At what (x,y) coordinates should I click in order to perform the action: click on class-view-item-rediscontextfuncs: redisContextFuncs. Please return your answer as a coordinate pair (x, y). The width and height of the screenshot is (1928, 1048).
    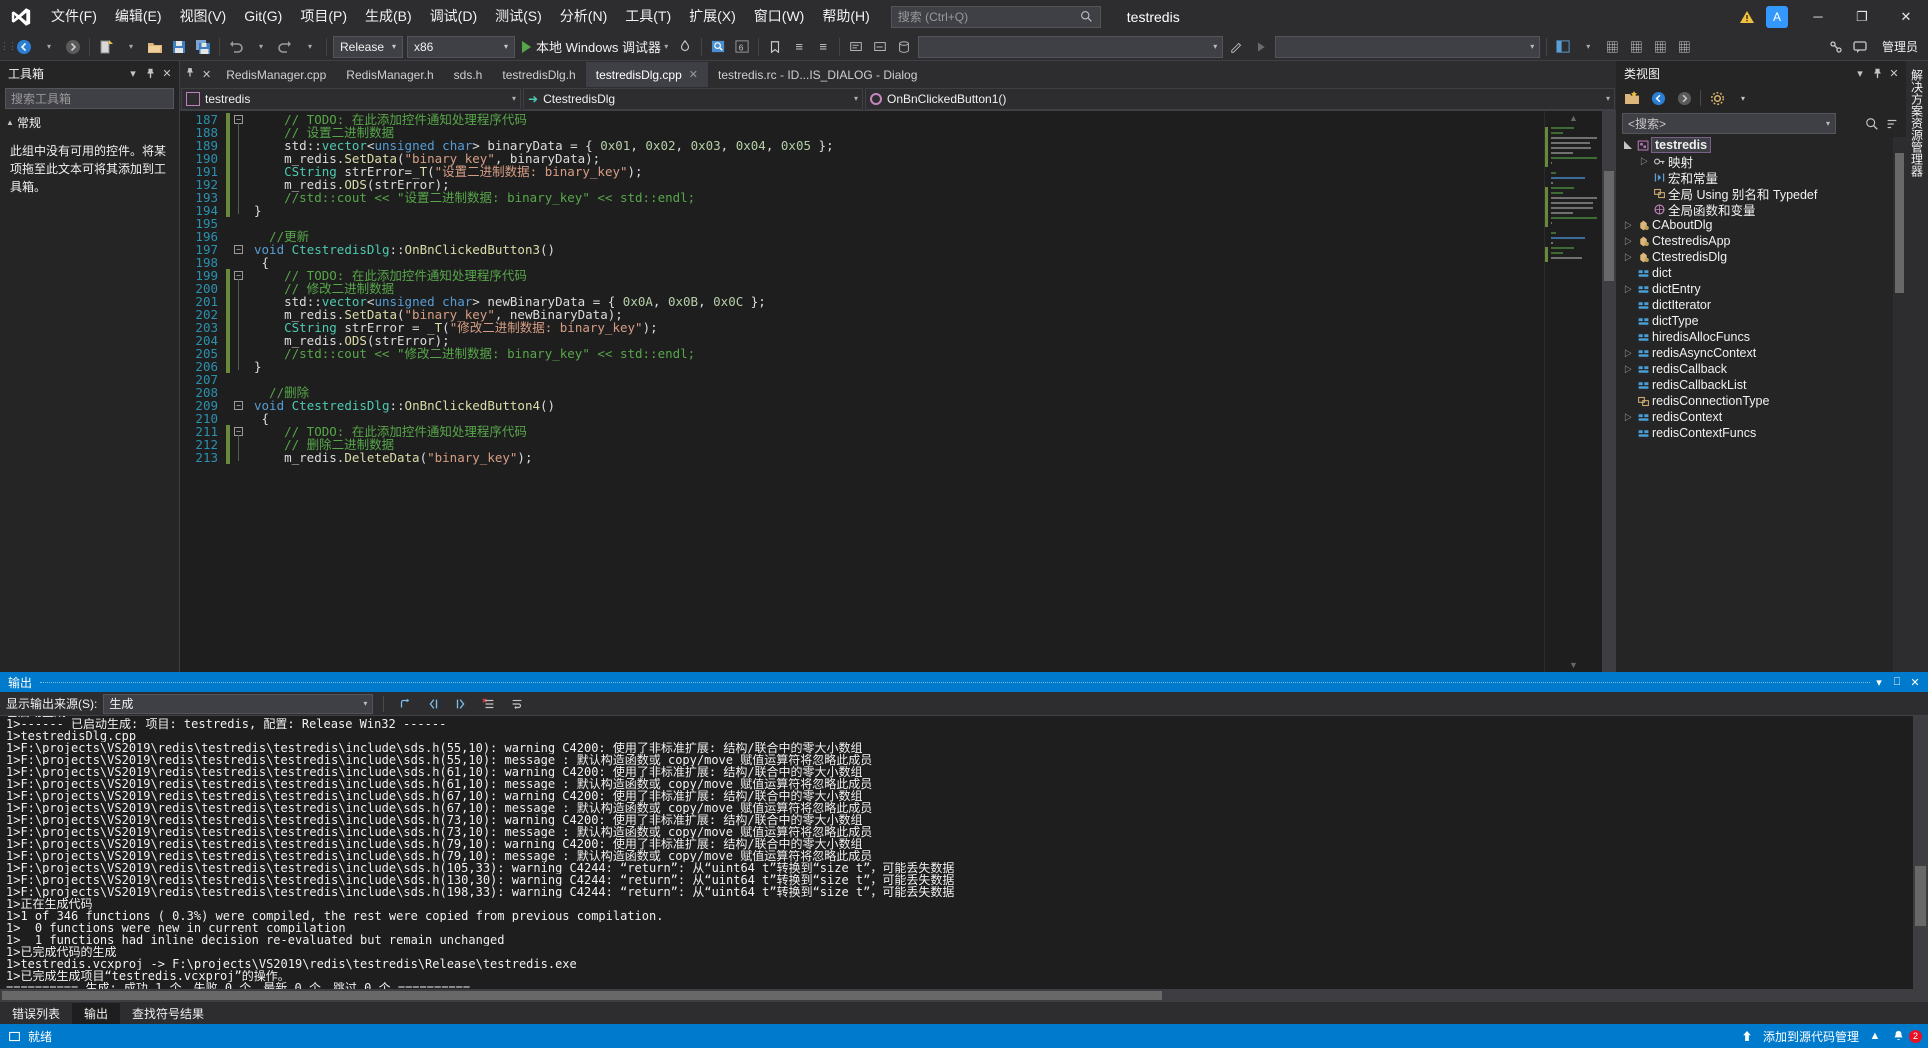
    Looking at the image, I should click on (1761, 433).